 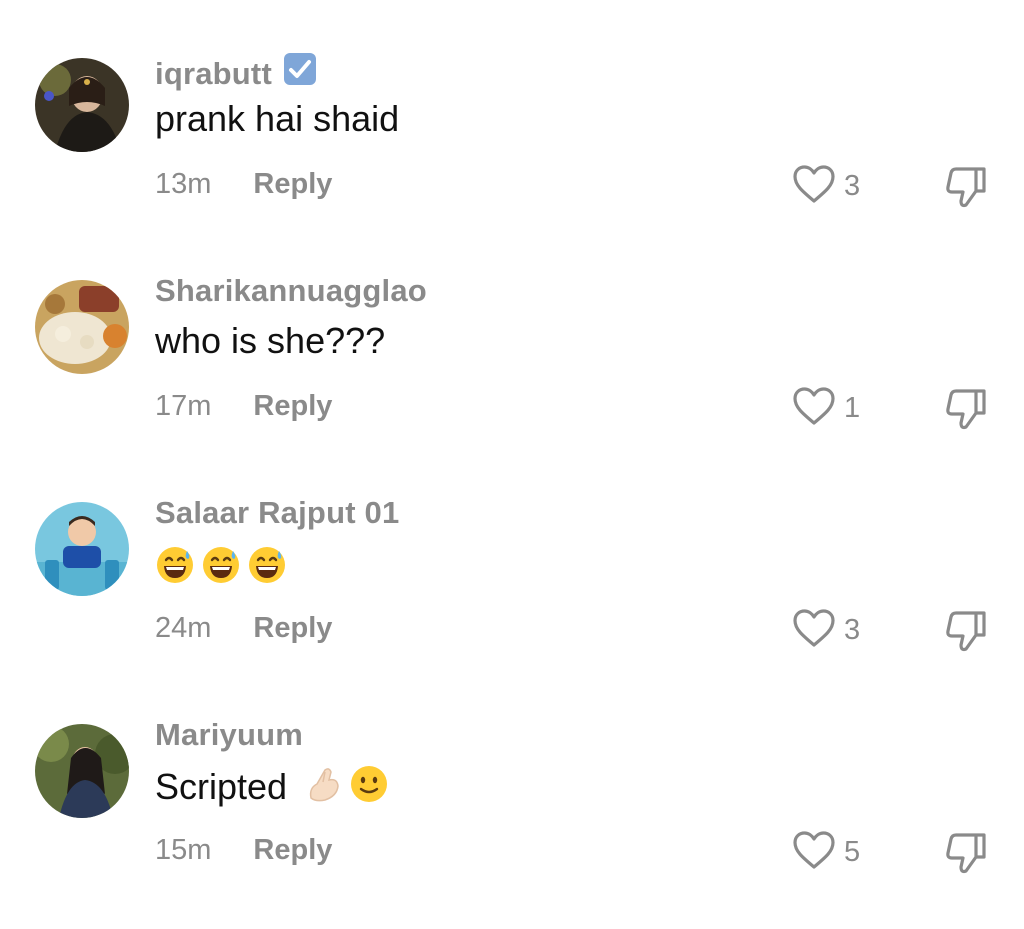 What do you see at coordinates (243, 184) in the screenshot?
I see `comment-meta: 13m Reply` at bounding box center [243, 184].